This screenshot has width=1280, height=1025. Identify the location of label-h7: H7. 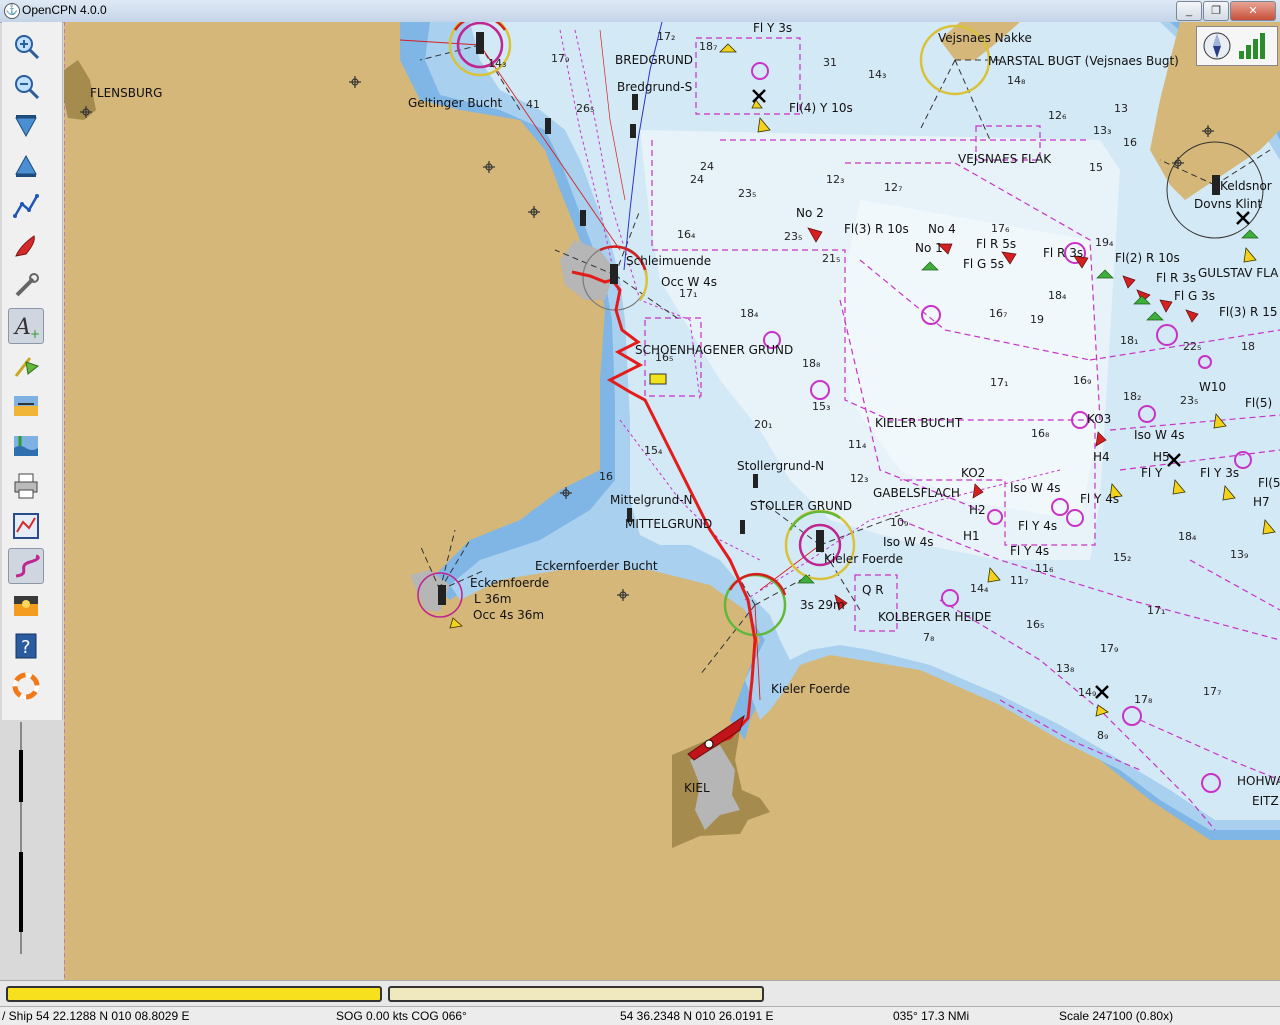
(1261, 502).